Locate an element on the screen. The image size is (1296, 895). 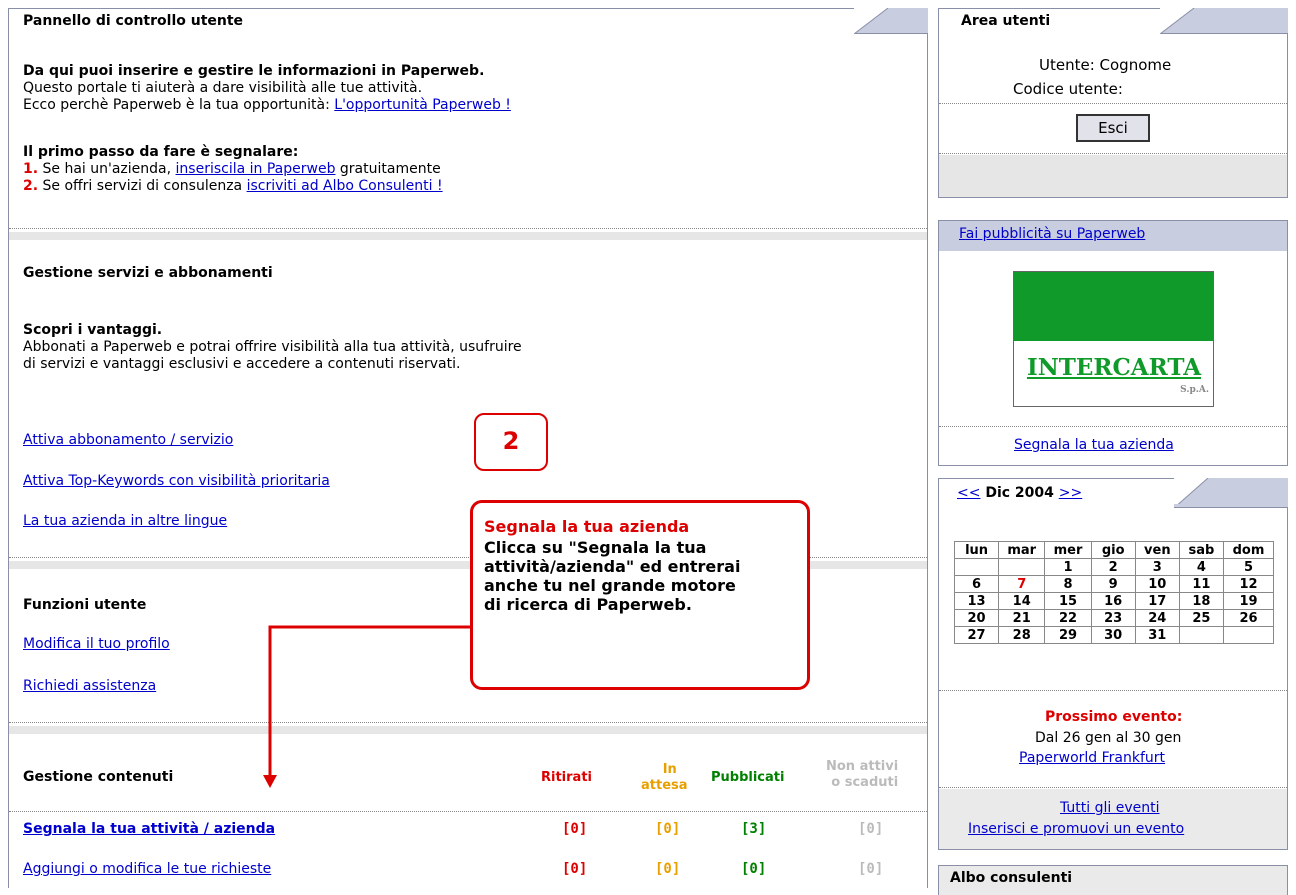
step-badge: 2 is located at coordinates (511, 442).